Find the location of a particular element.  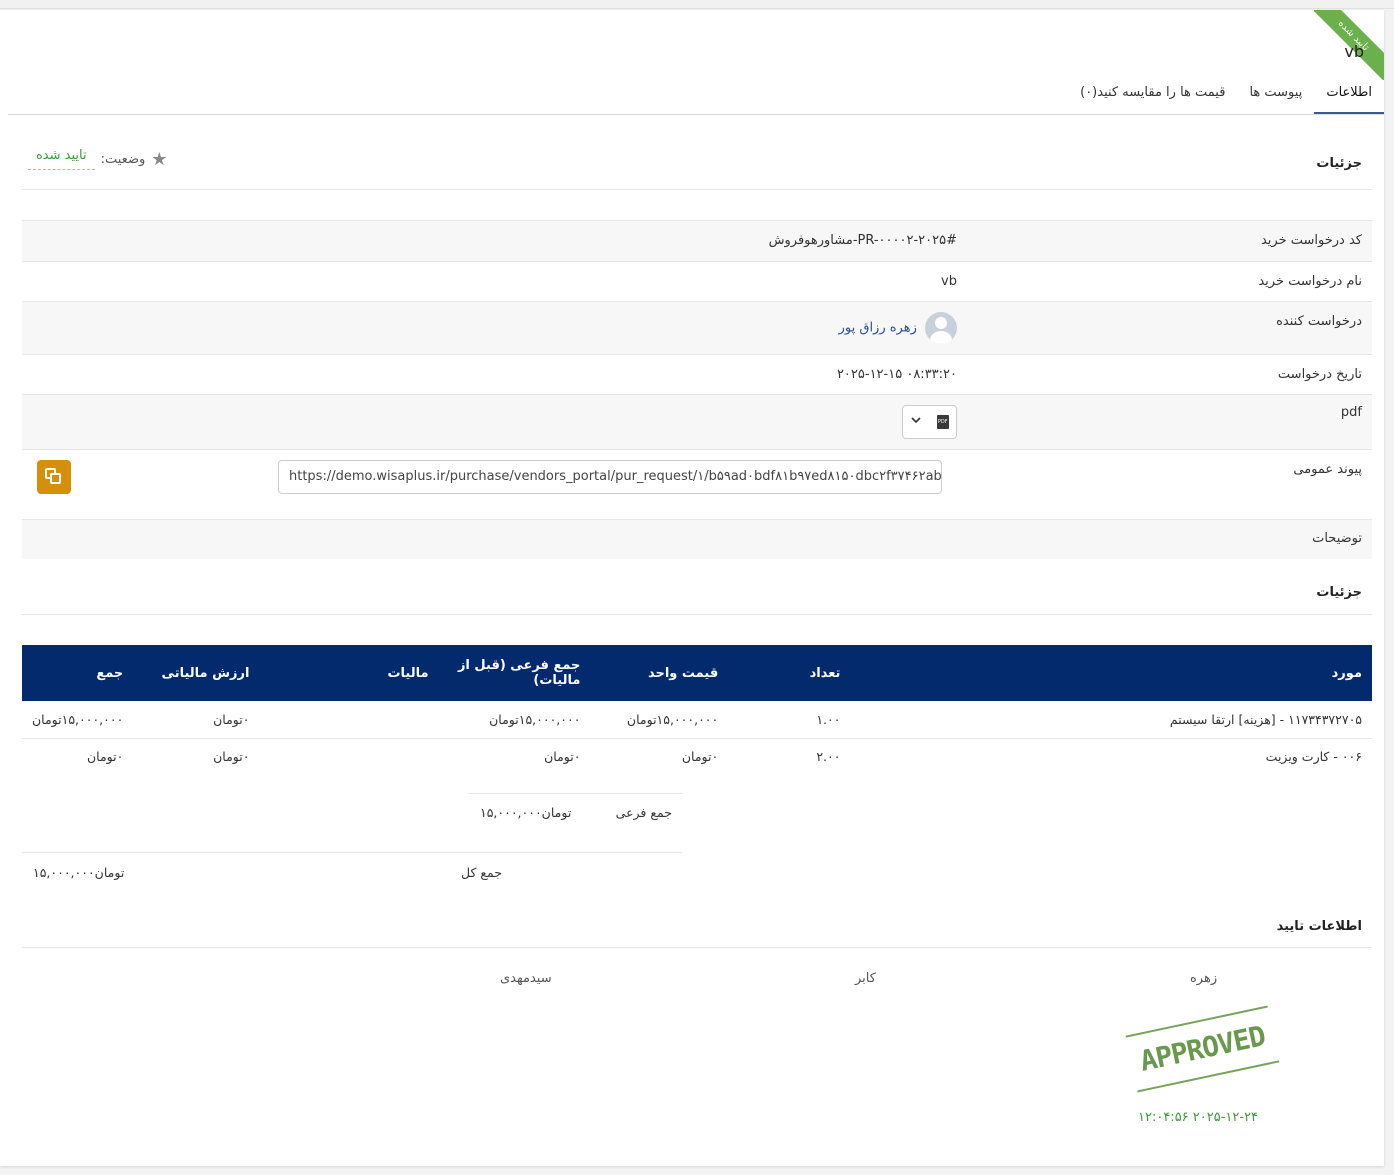

items-title: جزئیات is located at coordinates (1339, 592).